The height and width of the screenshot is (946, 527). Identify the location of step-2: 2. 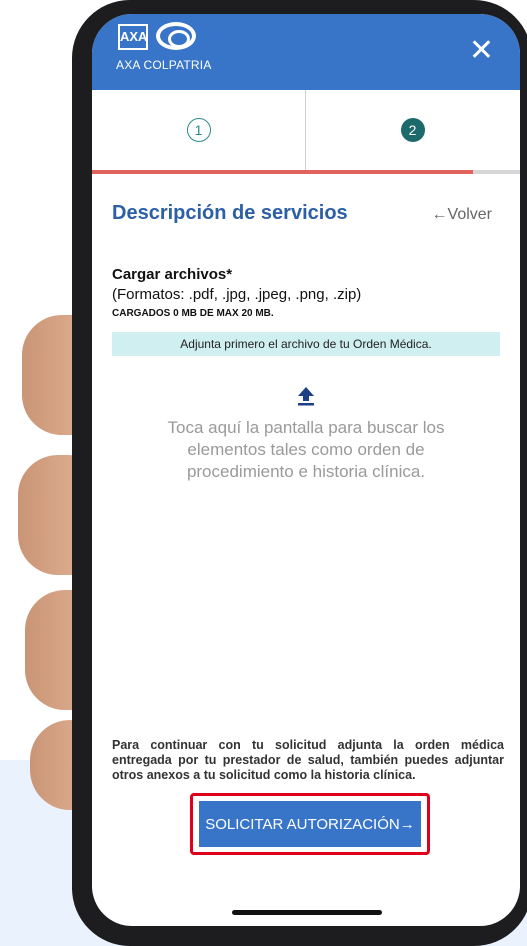
(412, 130).